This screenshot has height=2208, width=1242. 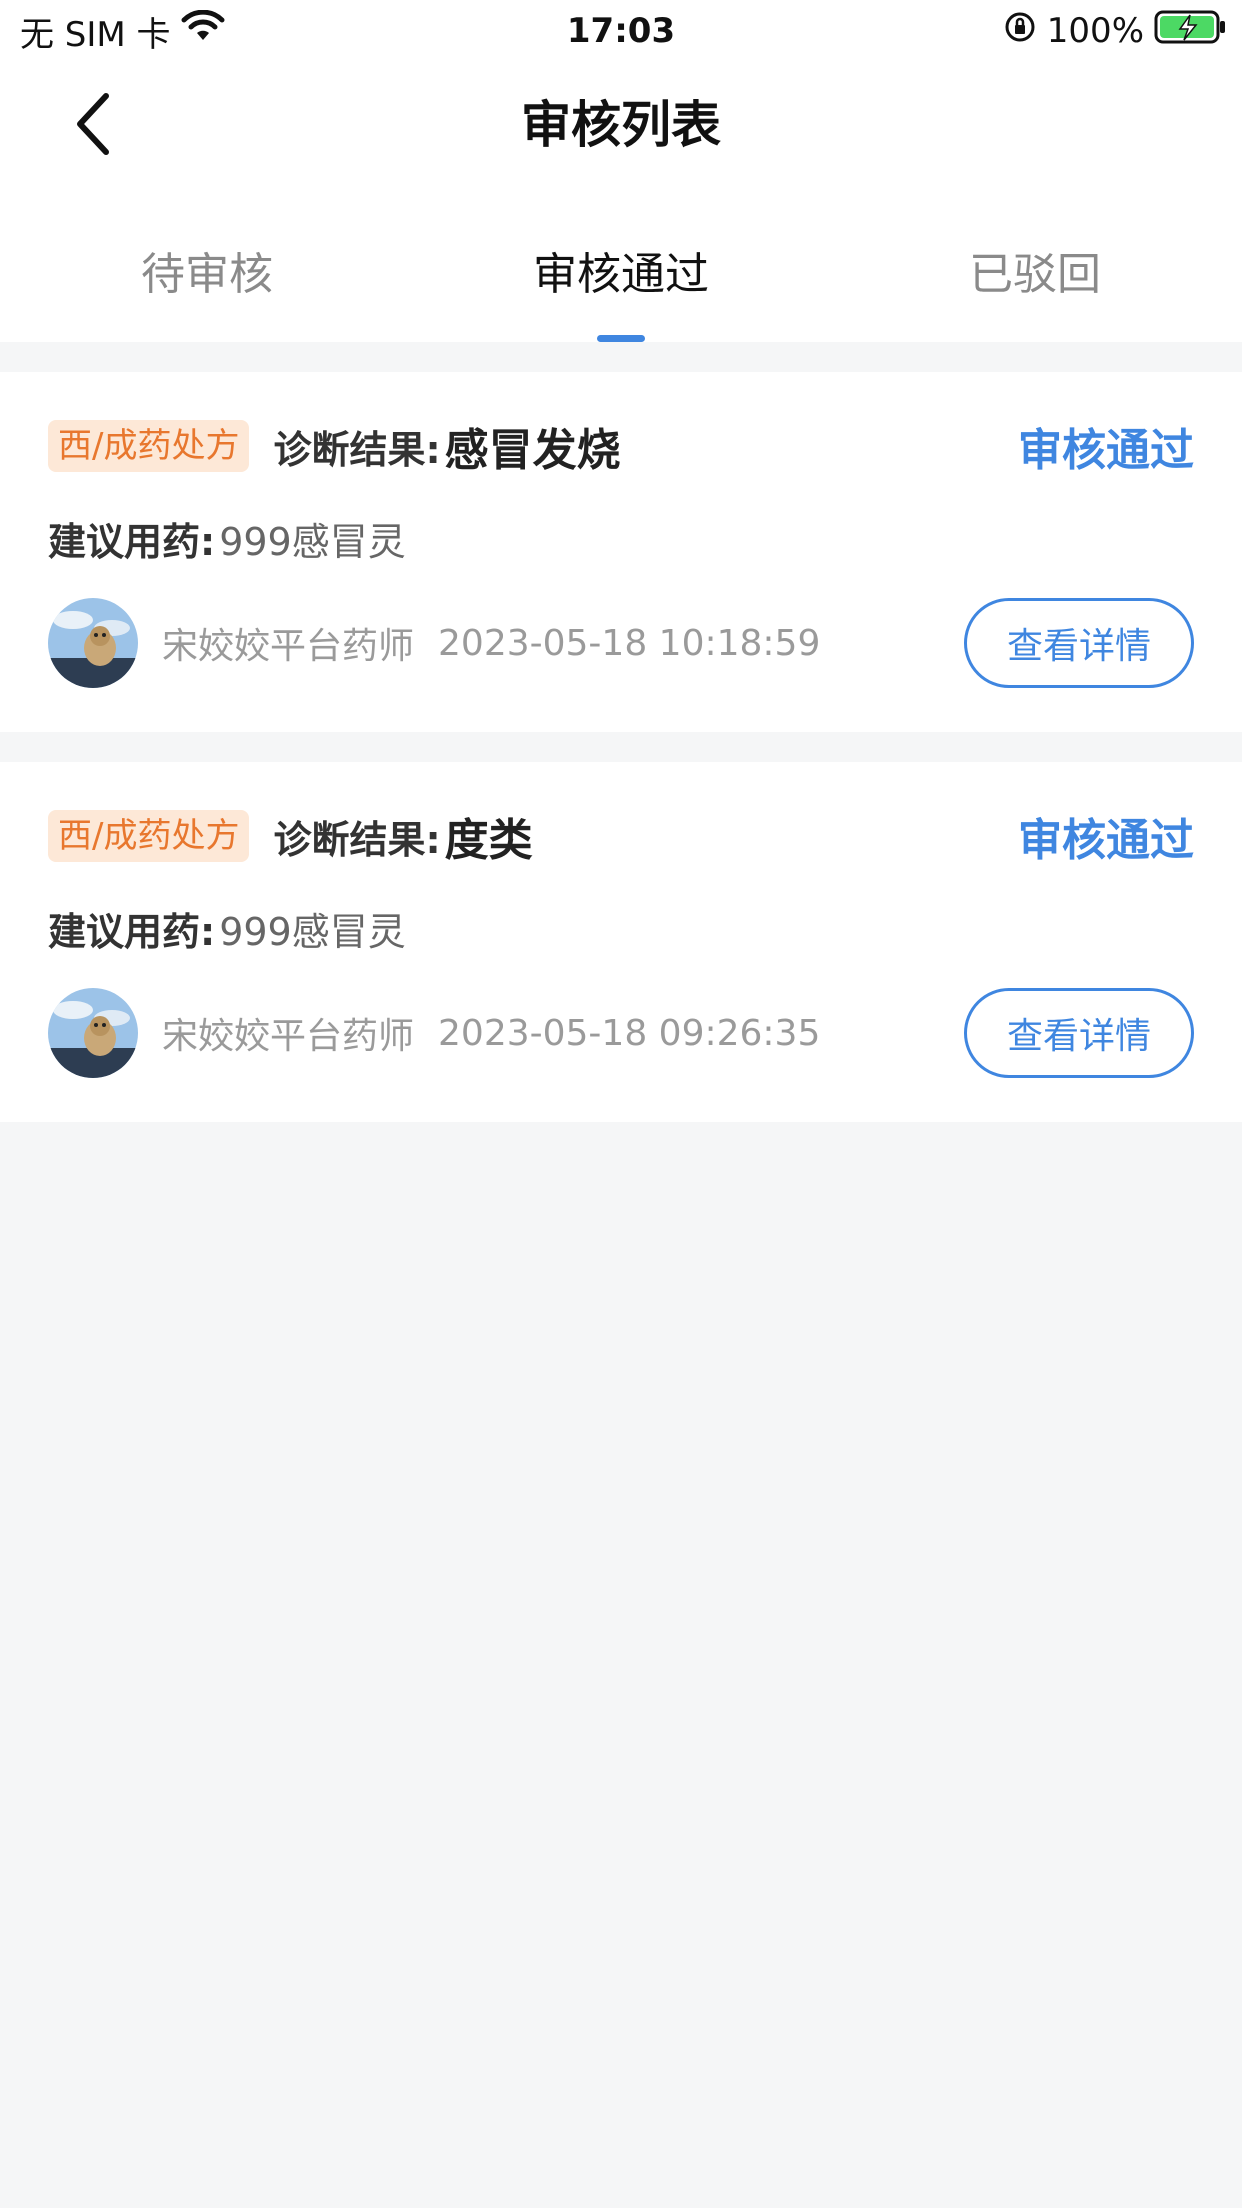 I want to click on tab-bar: 待审核 审核通过 已驳回, so click(x=621, y=265).